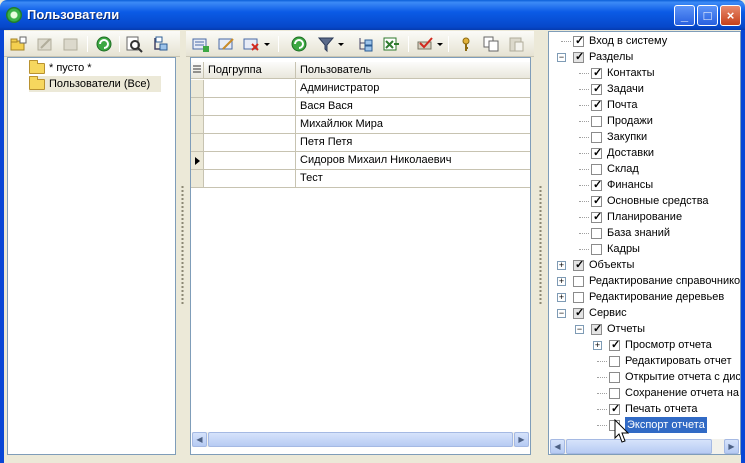  Describe the element at coordinates (413, 143) in the screenshot. I see `cell-user: Петя Петя` at that location.